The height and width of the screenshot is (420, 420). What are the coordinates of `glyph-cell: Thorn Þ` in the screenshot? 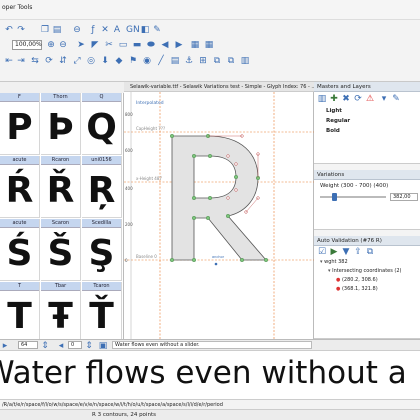 It's located at (61, 124).